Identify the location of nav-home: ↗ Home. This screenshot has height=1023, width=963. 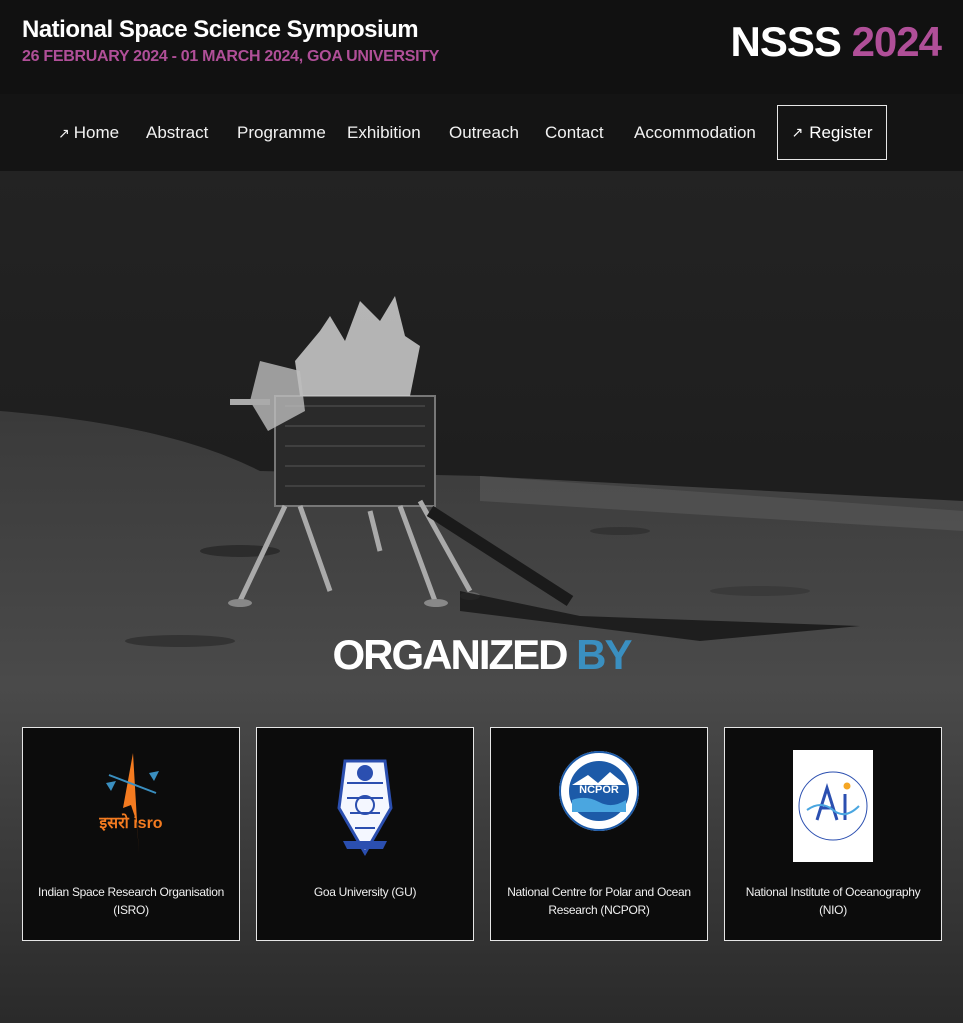
(88, 133).